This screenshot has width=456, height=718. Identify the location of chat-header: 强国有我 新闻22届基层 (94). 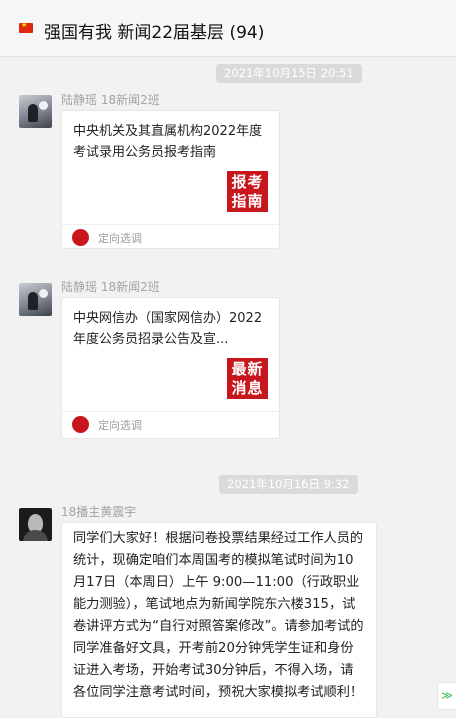
(228, 28).